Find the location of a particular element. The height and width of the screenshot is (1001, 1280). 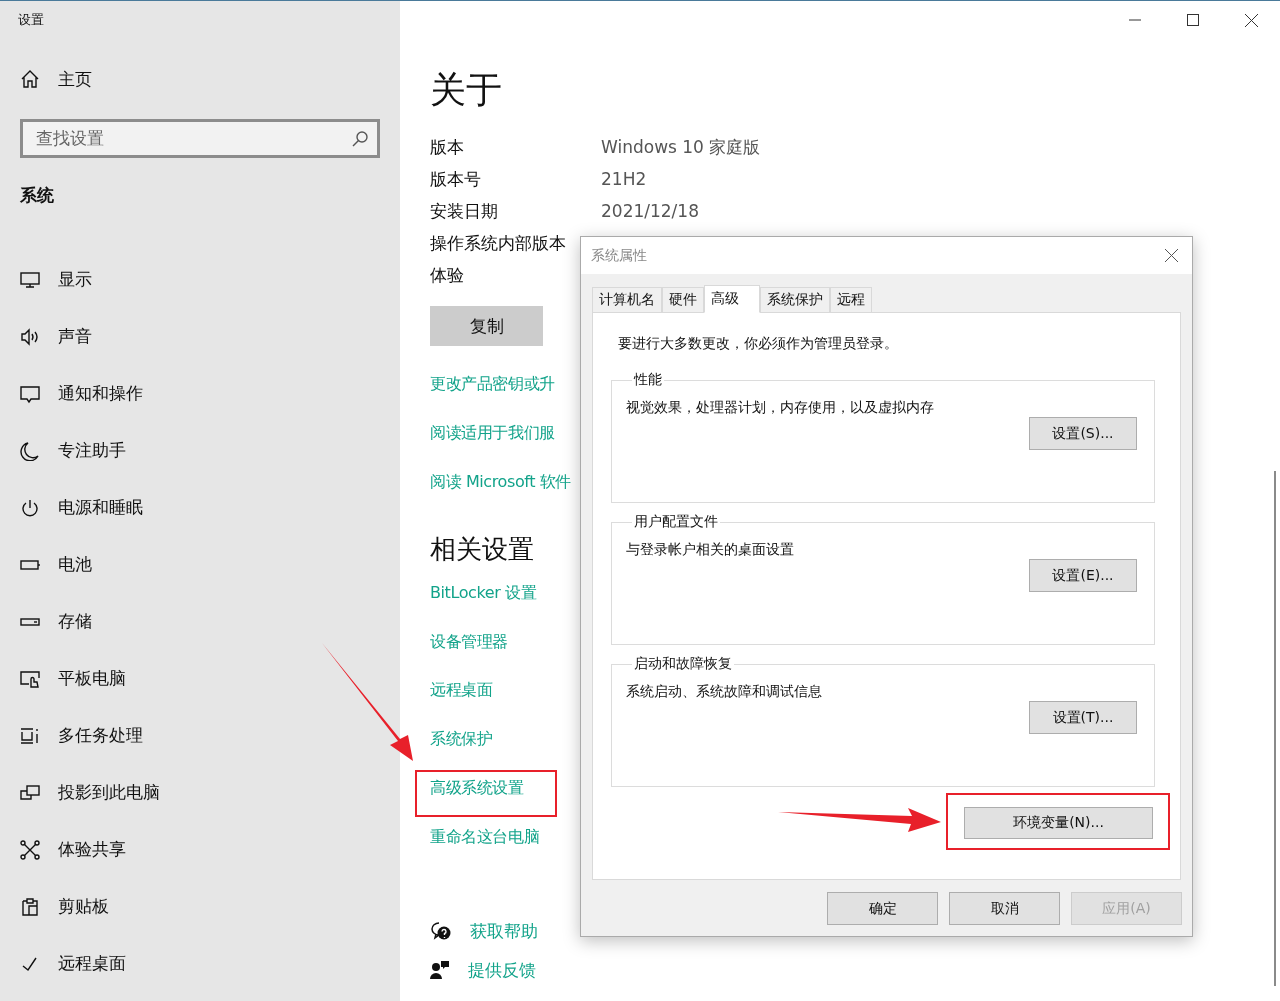

group-title: 性能 is located at coordinates (647, 380).